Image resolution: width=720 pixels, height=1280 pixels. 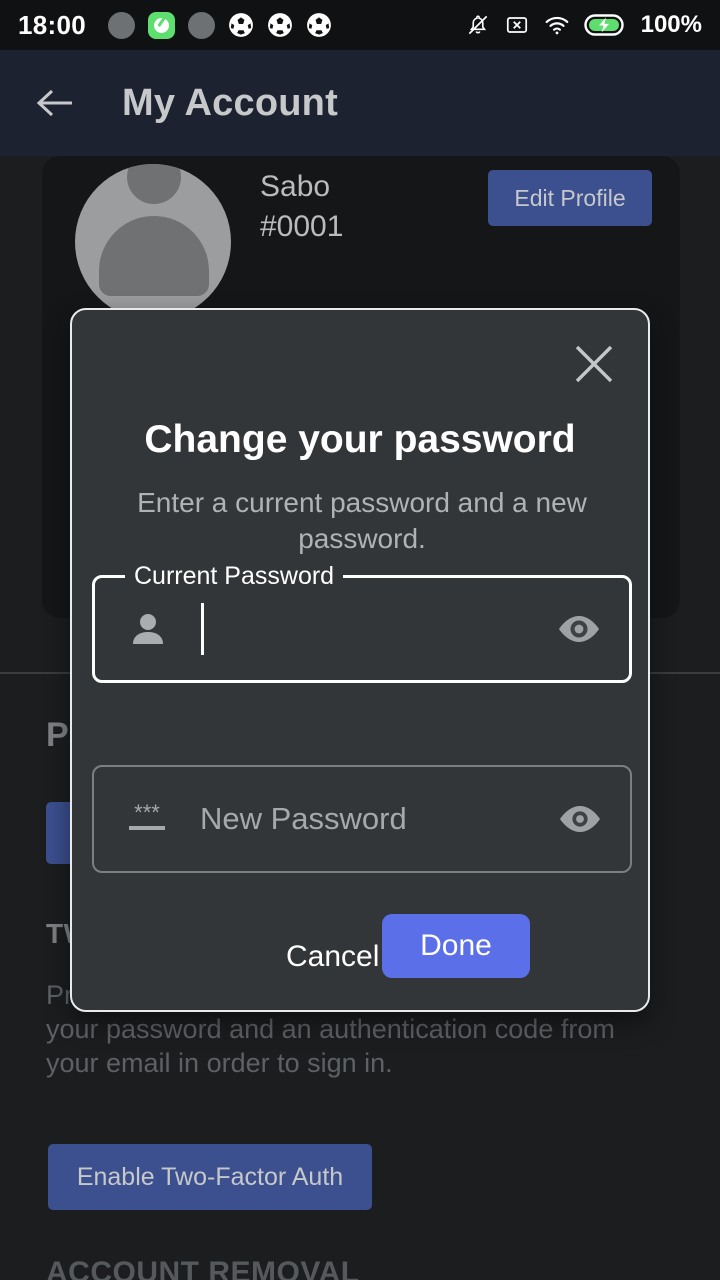 I want to click on dialog-title: Change your password, so click(x=360, y=439).